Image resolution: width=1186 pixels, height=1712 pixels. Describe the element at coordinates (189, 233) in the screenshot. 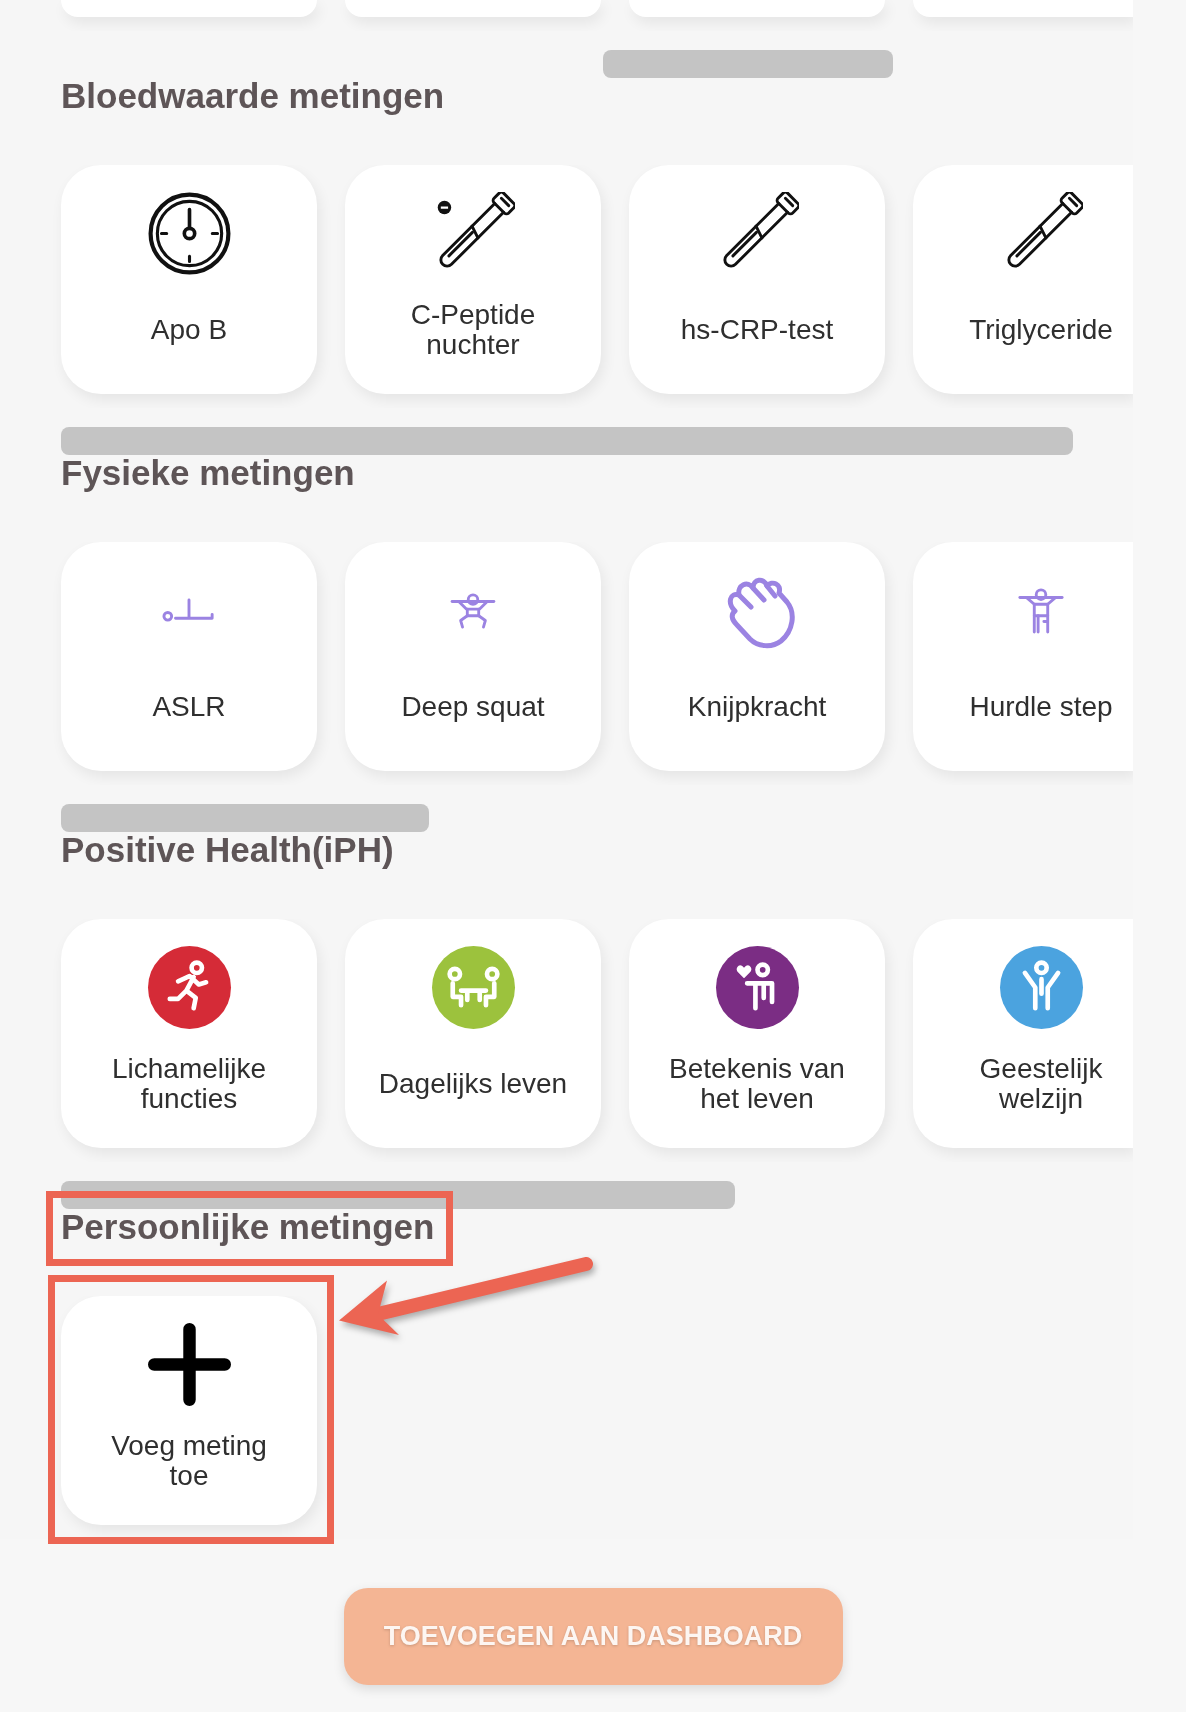

I see `clock-icon` at that location.